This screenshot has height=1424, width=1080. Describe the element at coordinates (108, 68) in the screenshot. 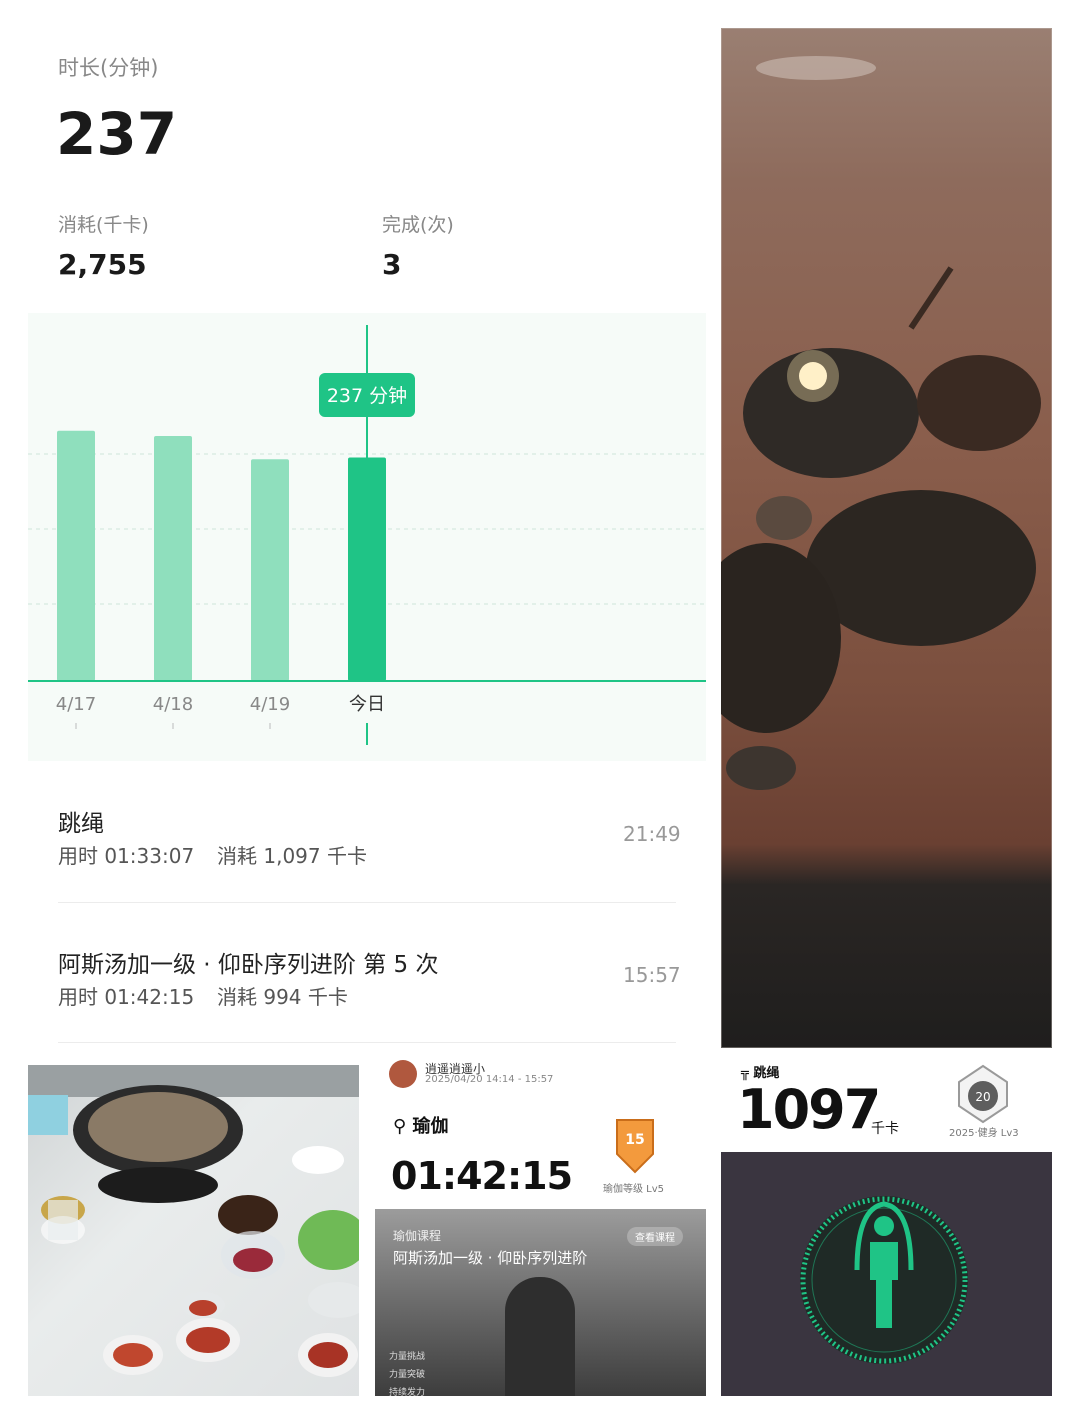

I see `duration-label: 时长(分钟)` at that location.